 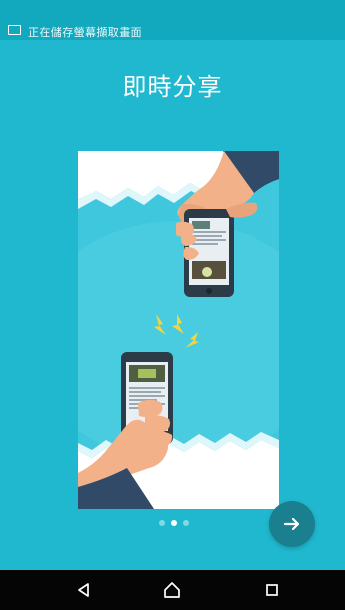 I want to click on system-navigation-bar, so click(x=172, y=590).